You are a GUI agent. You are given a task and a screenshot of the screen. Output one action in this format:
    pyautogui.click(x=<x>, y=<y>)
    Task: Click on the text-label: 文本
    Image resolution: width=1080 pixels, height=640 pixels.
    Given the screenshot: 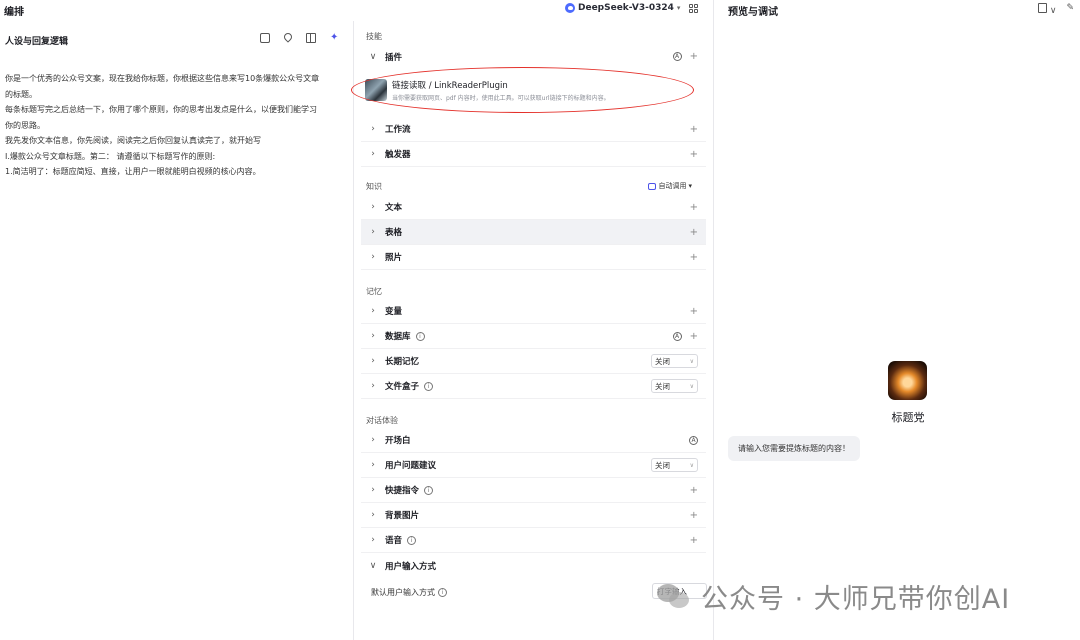 What is the action you would take?
    pyautogui.click(x=394, y=208)
    